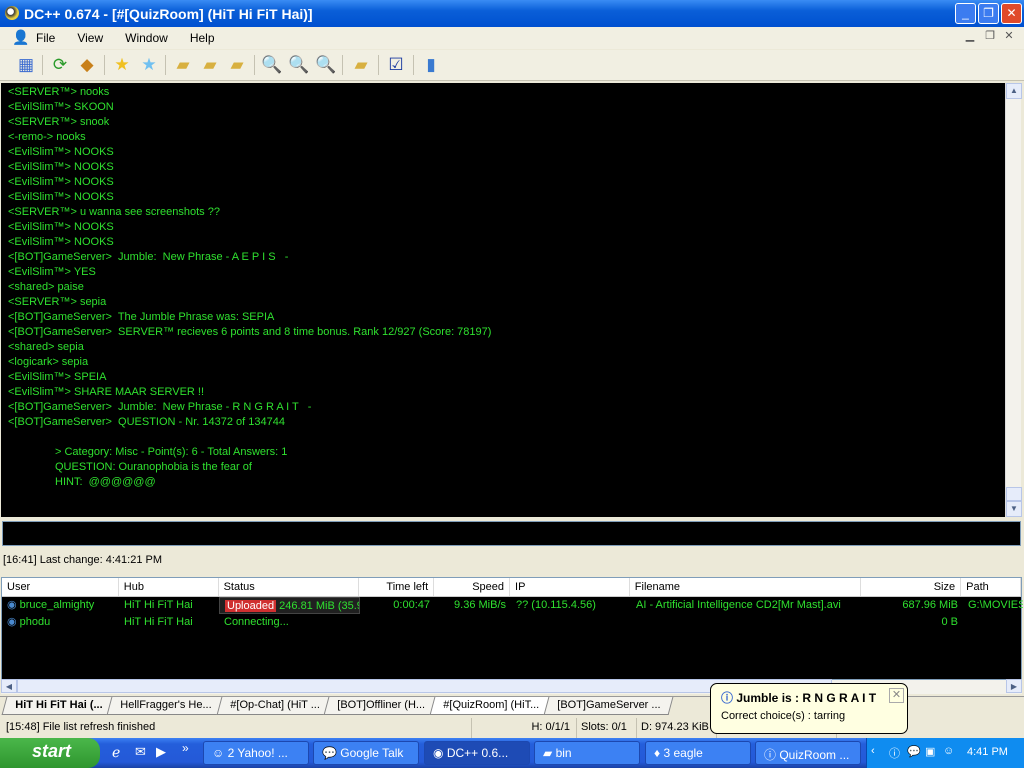  Describe the element at coordinates (366, 753) in the screenshot. I see `task-google-talk: 💬 Google Talk` at that location.